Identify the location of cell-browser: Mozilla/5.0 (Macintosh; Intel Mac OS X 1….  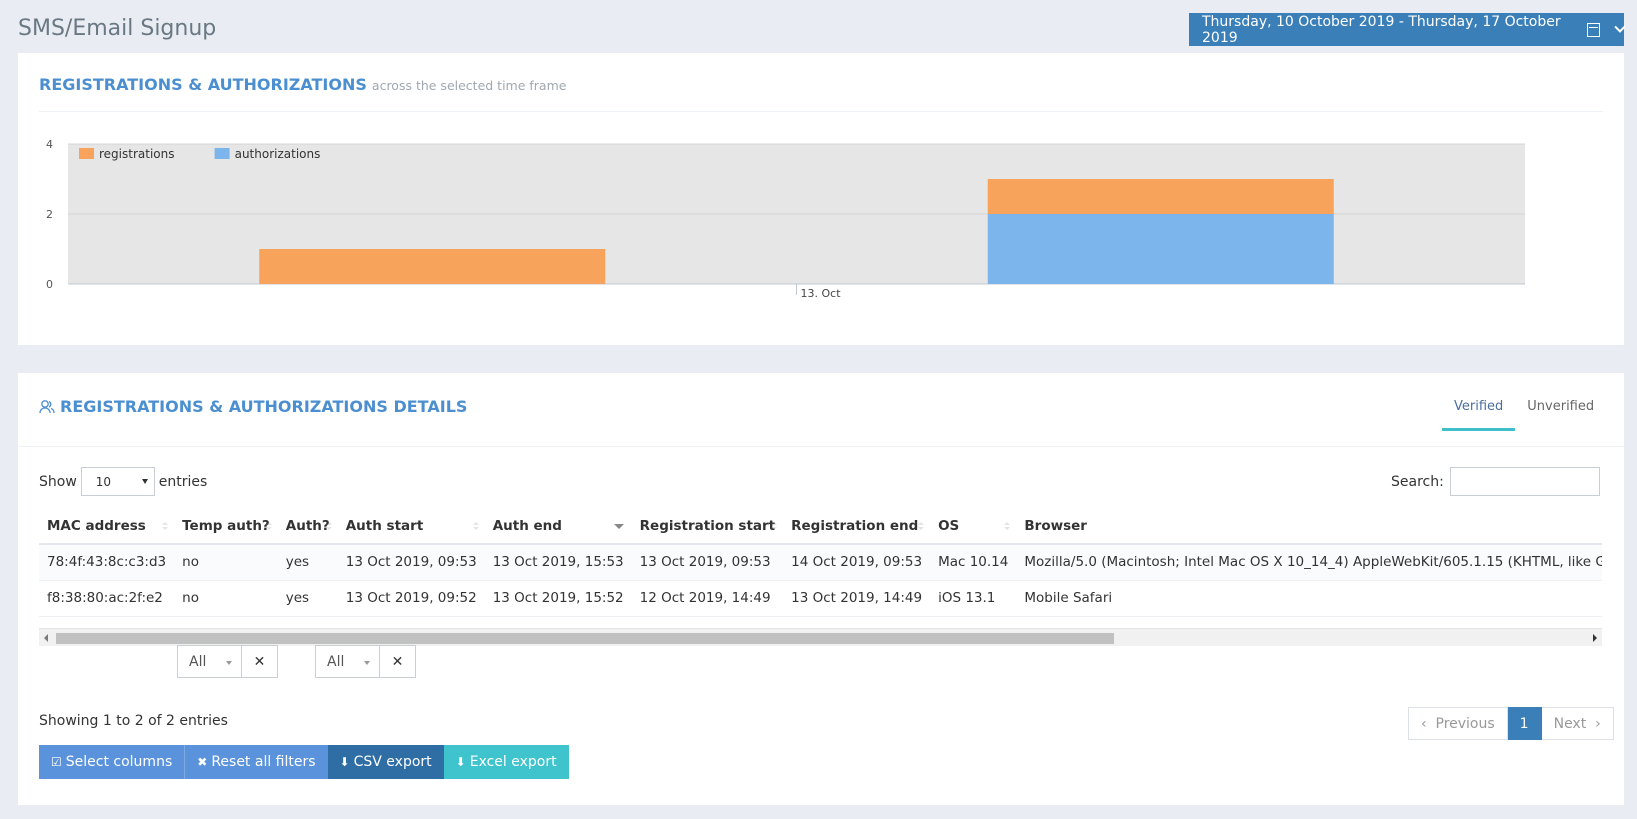
(1309, 562).